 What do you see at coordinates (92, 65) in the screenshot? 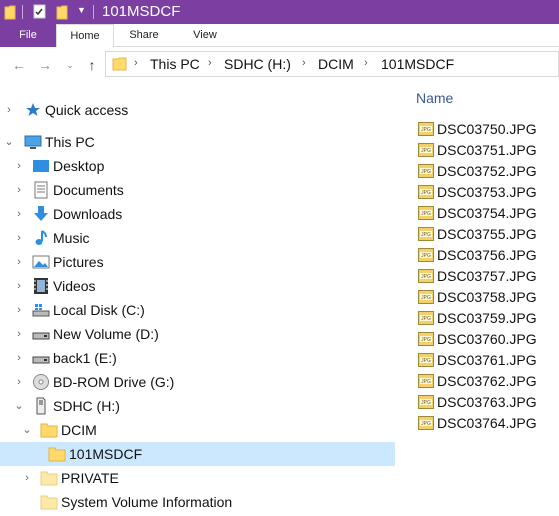
I see `up-arrow-icon: ↑` at bounding box center [92, 65].